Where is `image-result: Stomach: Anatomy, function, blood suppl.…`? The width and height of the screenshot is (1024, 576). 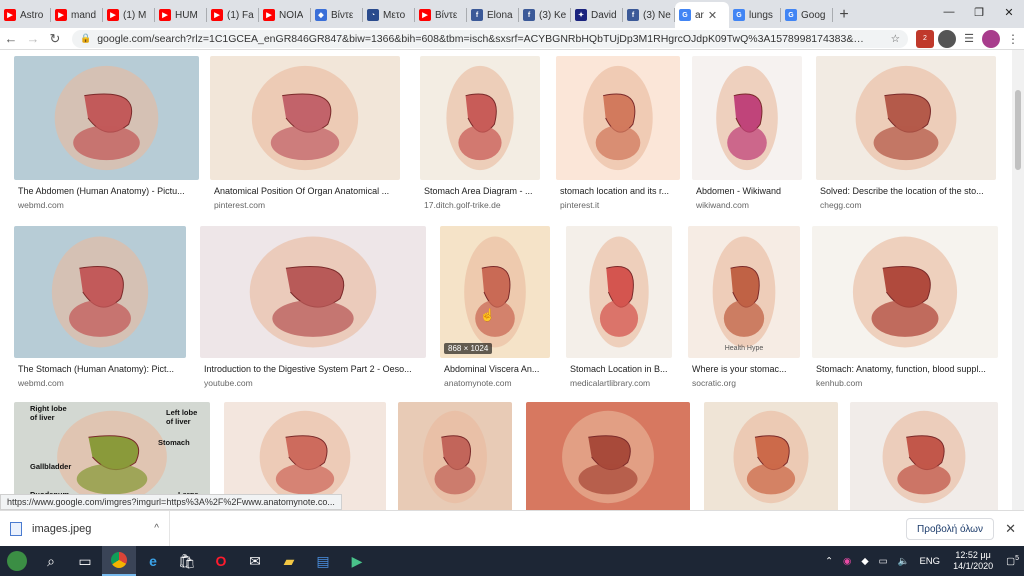 image-result: Stomach: Anatomy, function, blood suppl.… is located at coordinates (905, 309).